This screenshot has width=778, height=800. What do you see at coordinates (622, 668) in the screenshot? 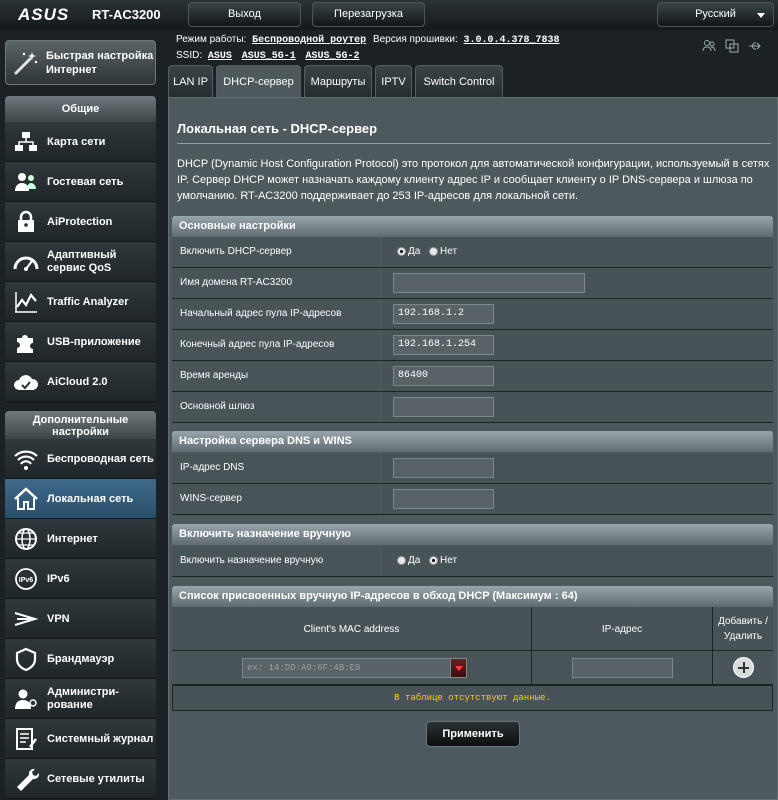
I see `manual-ip-input` at bounding box center [622, 668].